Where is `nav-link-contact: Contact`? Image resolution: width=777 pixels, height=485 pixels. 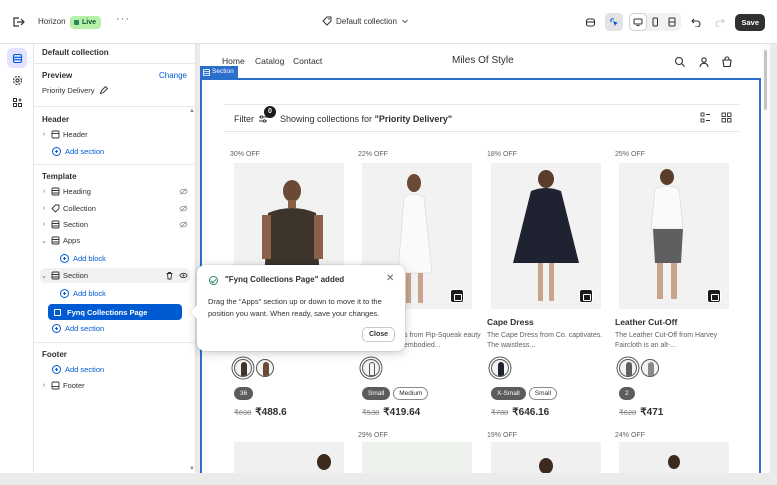 nav-link-contact: Contact is located at coordinates (307, 61).